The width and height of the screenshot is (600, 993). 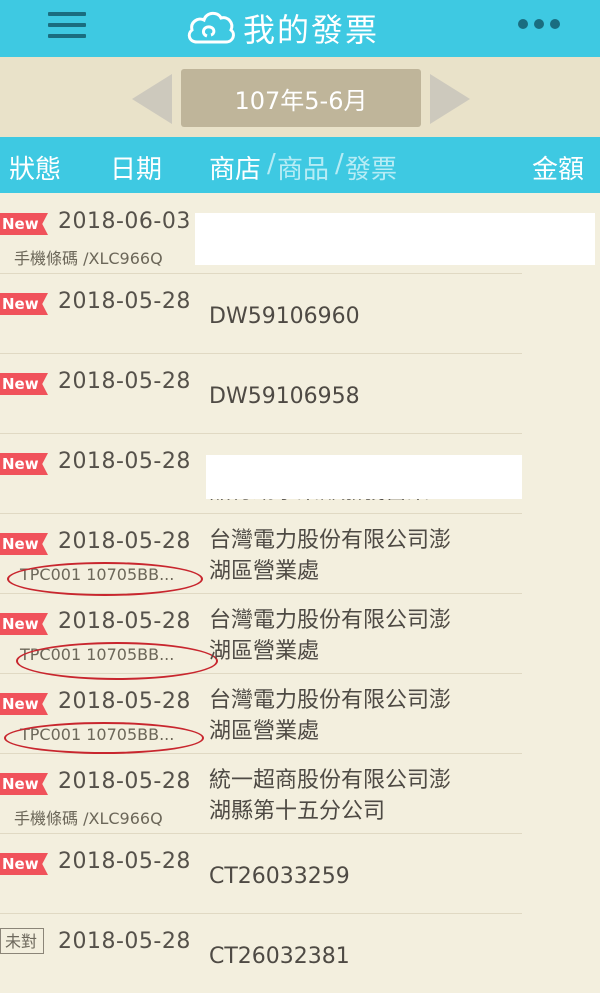 I want to click on store-name-line-1: 統一超商股份有限公司澎, so click(x=330, y=780).